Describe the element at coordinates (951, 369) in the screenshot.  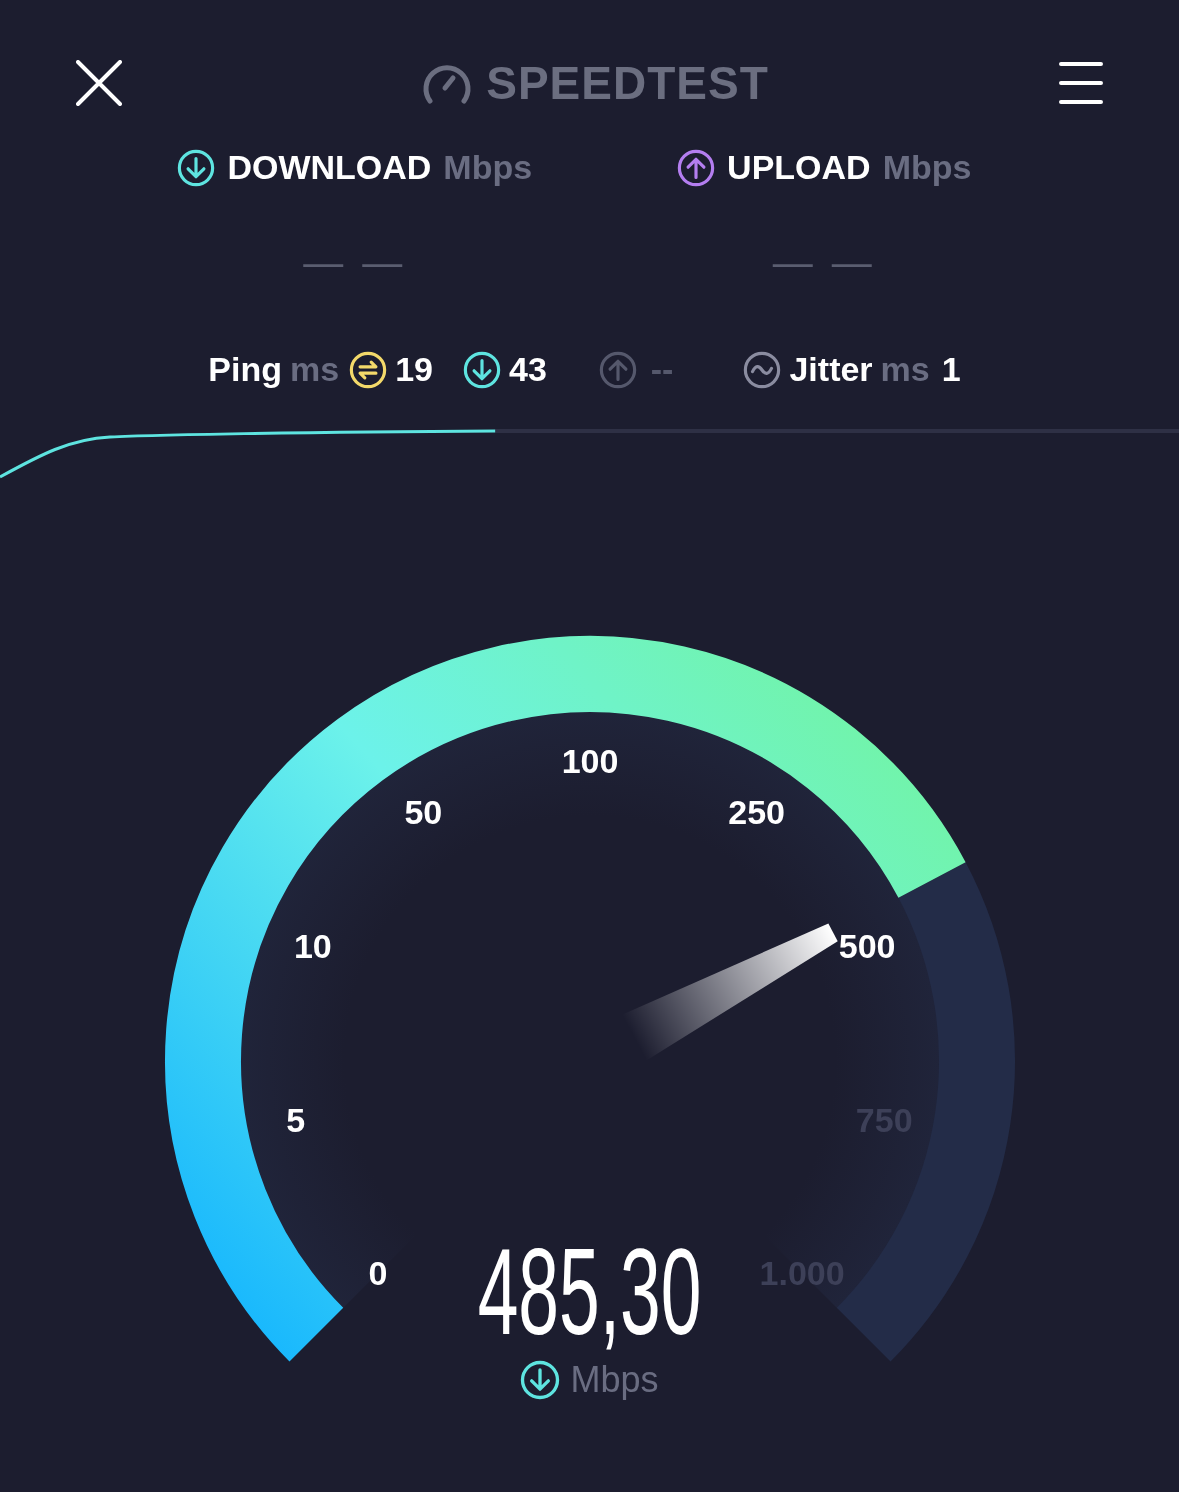
I see `jitter-value: 1` at that location.